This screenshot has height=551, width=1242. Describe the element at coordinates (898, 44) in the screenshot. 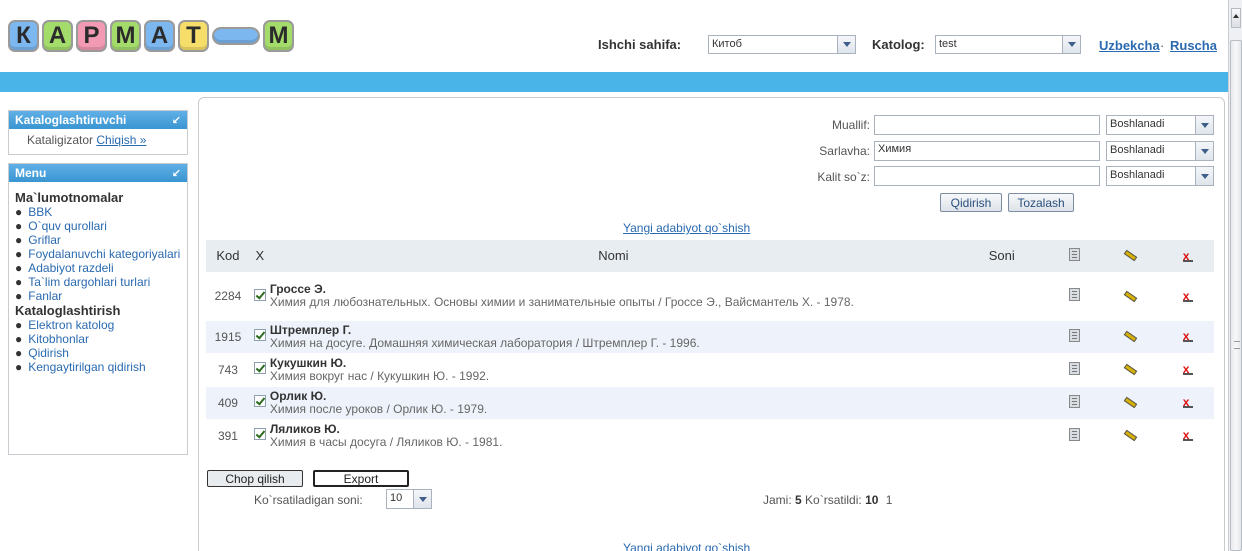

I see `katolog-label: Katolog:` at that location.